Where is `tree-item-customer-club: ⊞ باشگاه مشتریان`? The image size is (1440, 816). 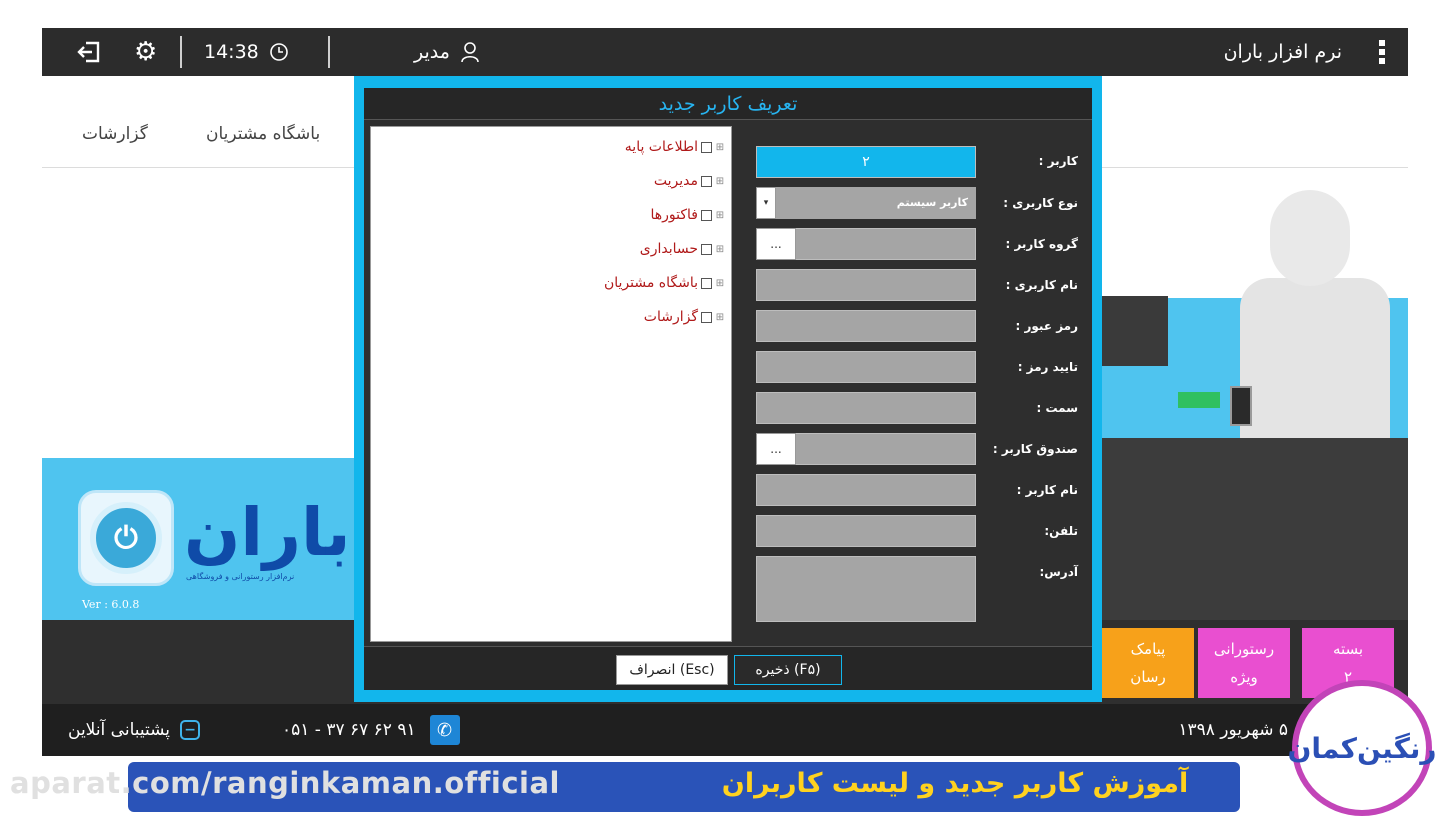
tree-item-customer-club: ⊞ باشگاه مشتریان is located at coordinates (664, 283).